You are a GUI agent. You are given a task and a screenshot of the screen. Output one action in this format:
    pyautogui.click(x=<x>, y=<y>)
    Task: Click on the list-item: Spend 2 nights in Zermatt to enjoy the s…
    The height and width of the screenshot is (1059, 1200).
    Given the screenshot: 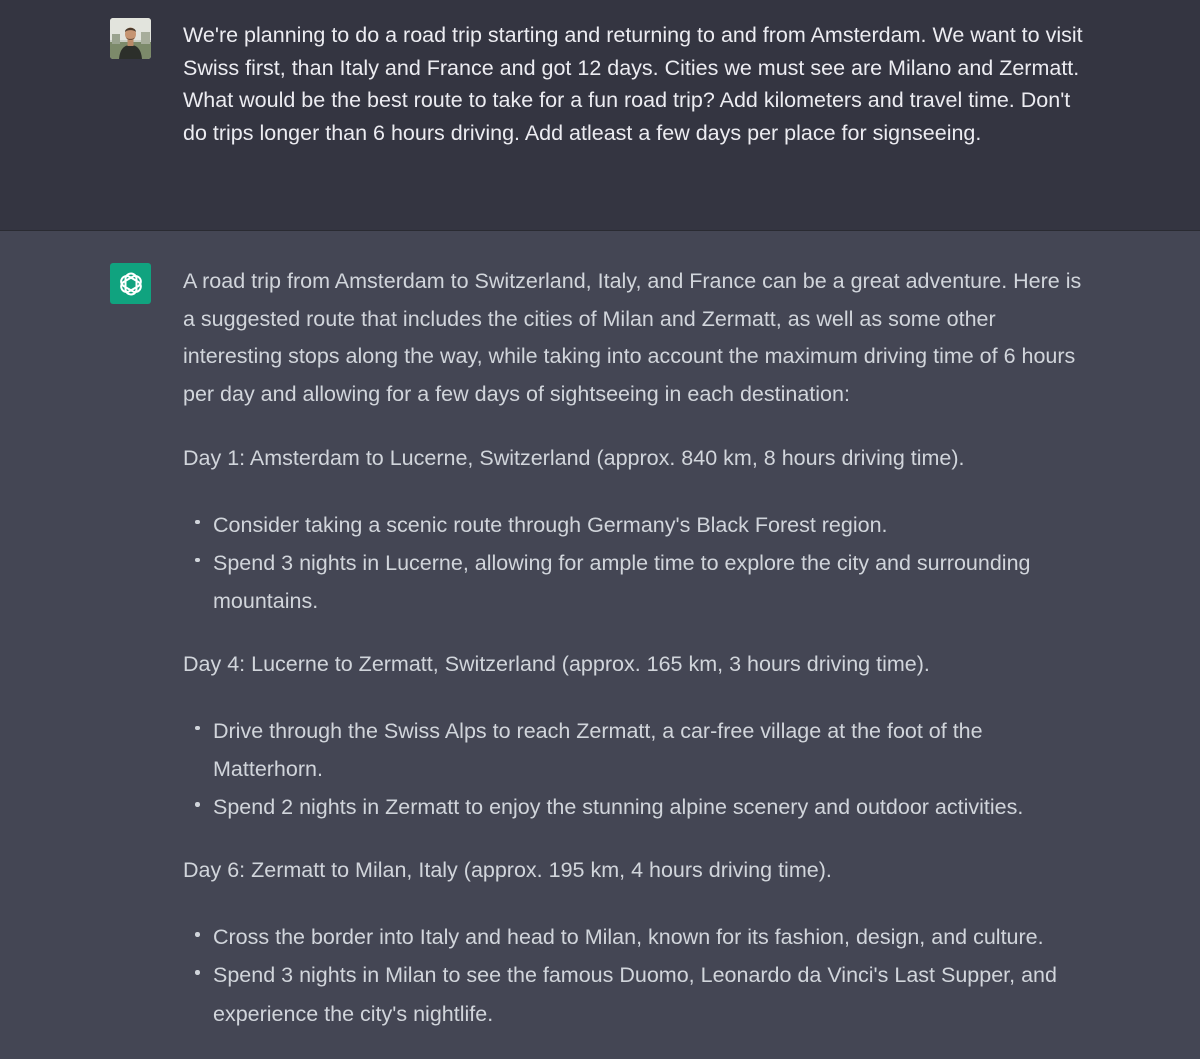 What is the action you would take?
    pyautogui.click(x=639, y=807)
    